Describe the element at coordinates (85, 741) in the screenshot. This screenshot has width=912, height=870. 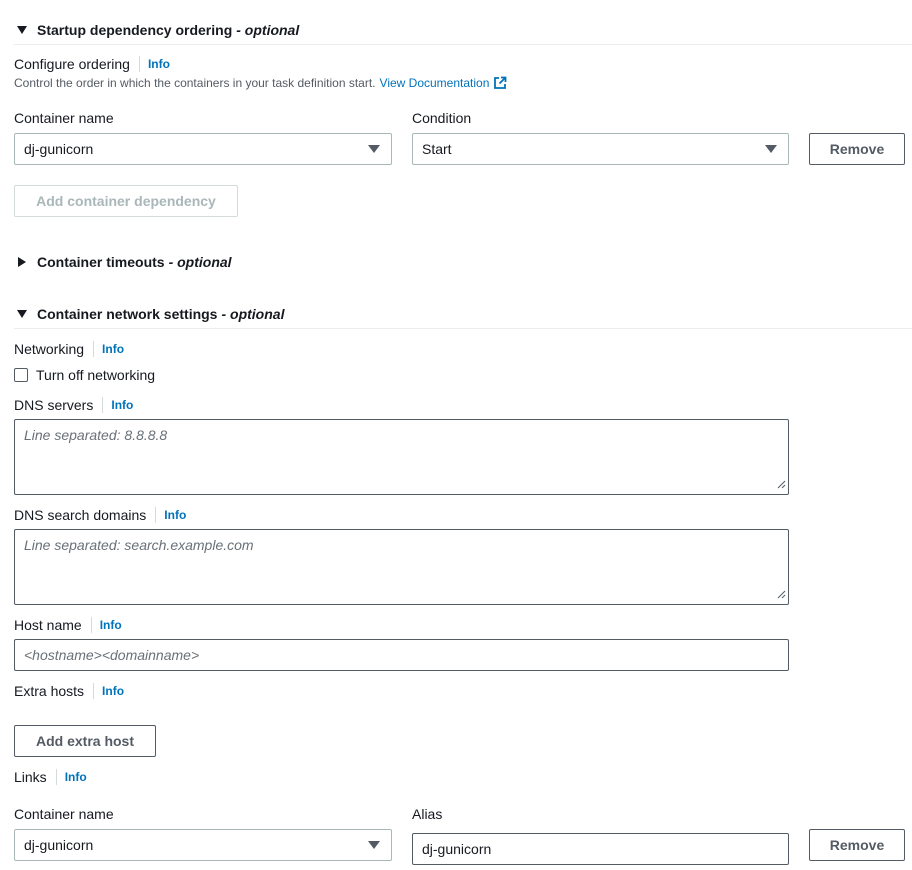
I see `add-extra-host-button: Add extra host` at that location.